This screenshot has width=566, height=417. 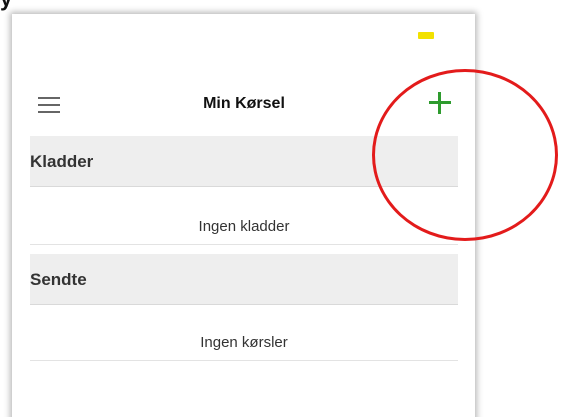 I want to click on empty-state-kladder: Ingen kladder, so click(x=244, y=225).